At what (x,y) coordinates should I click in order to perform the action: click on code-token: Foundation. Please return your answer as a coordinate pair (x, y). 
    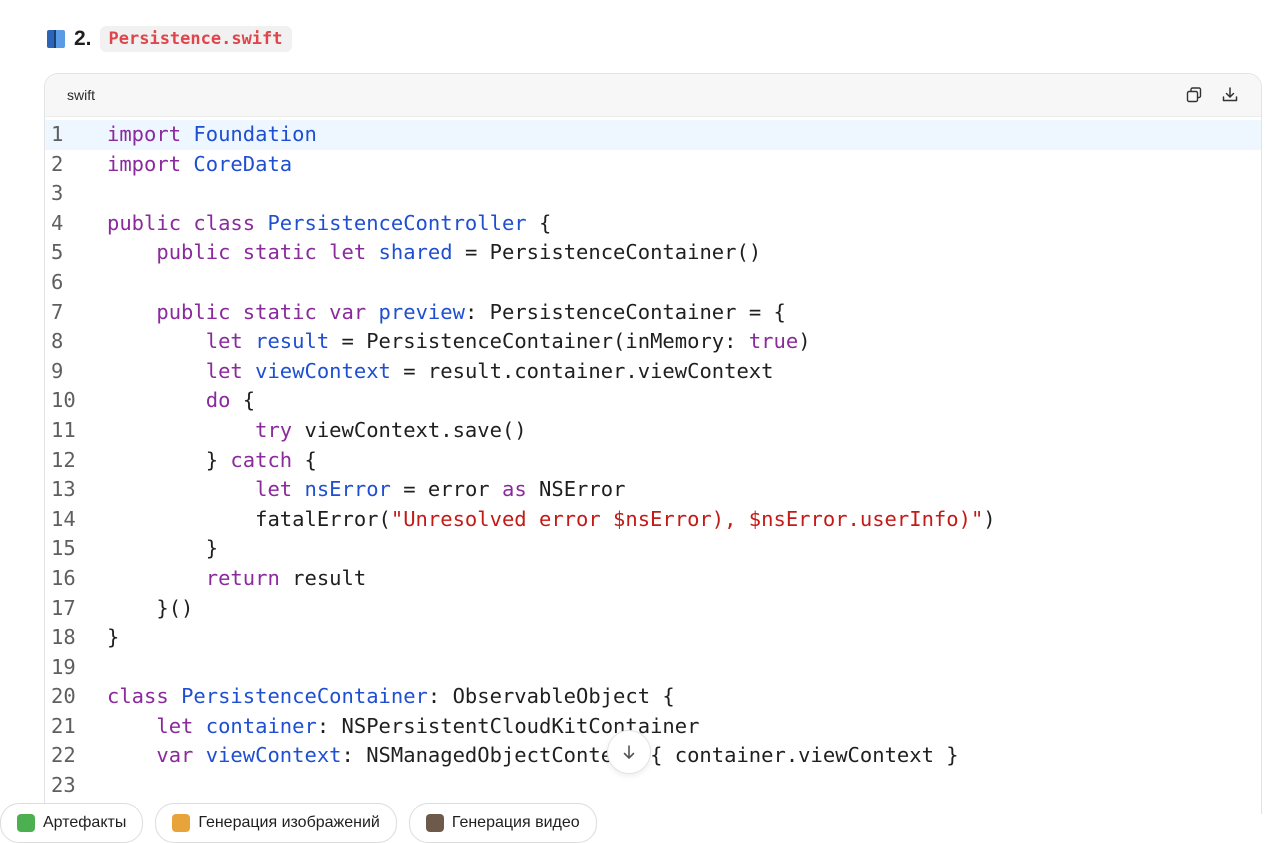
    Looking at the image, I should click on (255, 134).